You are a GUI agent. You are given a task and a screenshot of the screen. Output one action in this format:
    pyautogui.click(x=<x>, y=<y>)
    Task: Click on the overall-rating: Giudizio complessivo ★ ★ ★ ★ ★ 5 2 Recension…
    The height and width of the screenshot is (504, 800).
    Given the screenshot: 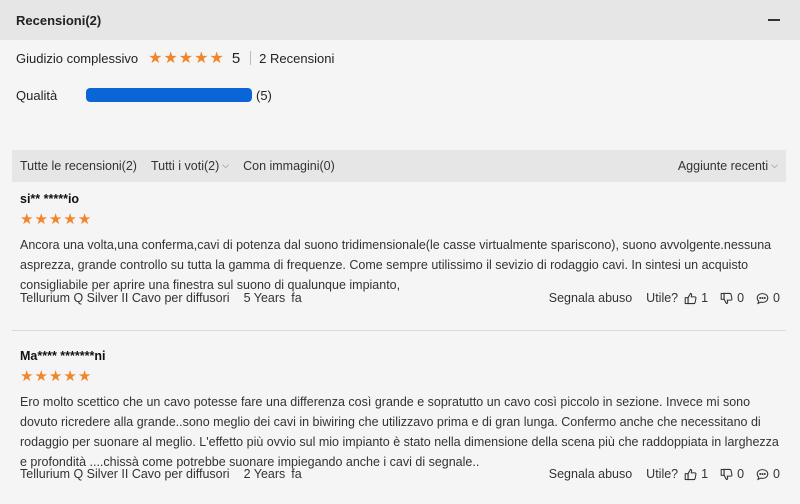 What is the action you would take?
    pyautogui.click(x=400, y=58)
    